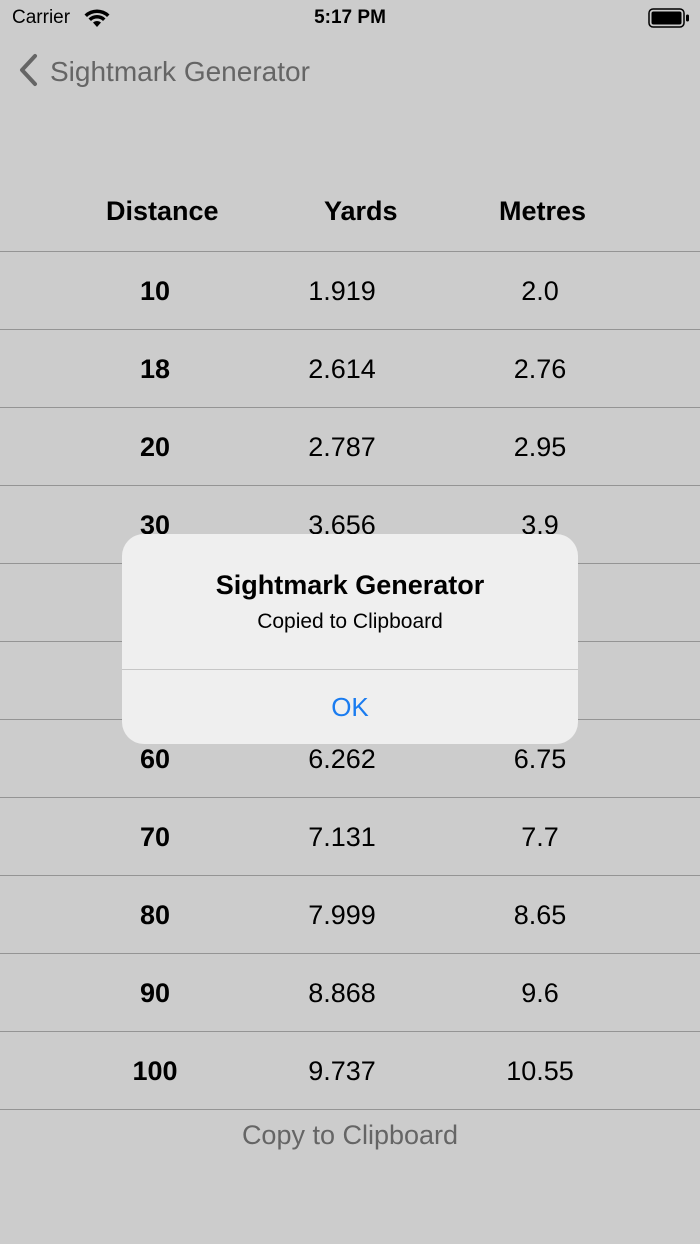 The width and height of the screenshot is (700, 1244). Describe the element at coordinates (350, 707) in the screenshot. I see `alert-ok-button: OK` at that location.